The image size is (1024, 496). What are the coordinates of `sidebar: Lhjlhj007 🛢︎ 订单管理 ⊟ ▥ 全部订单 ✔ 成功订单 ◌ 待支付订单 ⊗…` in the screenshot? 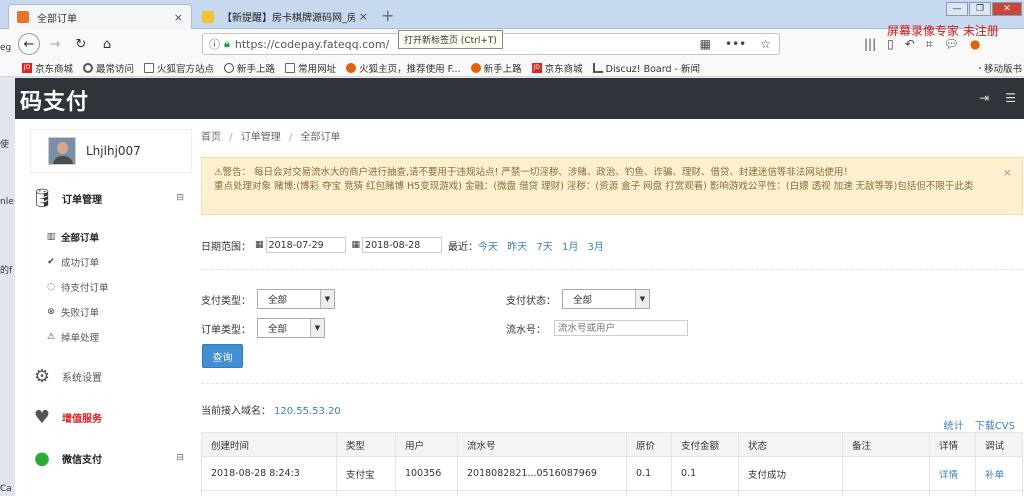 It's located at (103, 307).